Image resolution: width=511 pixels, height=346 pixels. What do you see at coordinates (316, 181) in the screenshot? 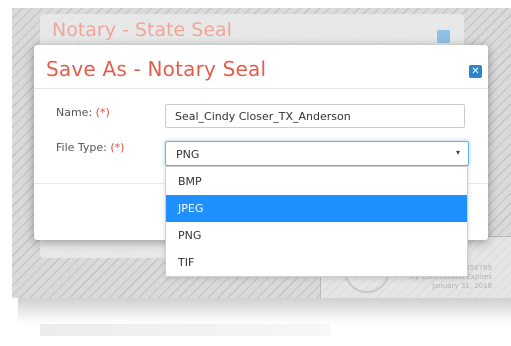
I see `dropdown-option-bmp: BMP` at bounding box center [316, 181].